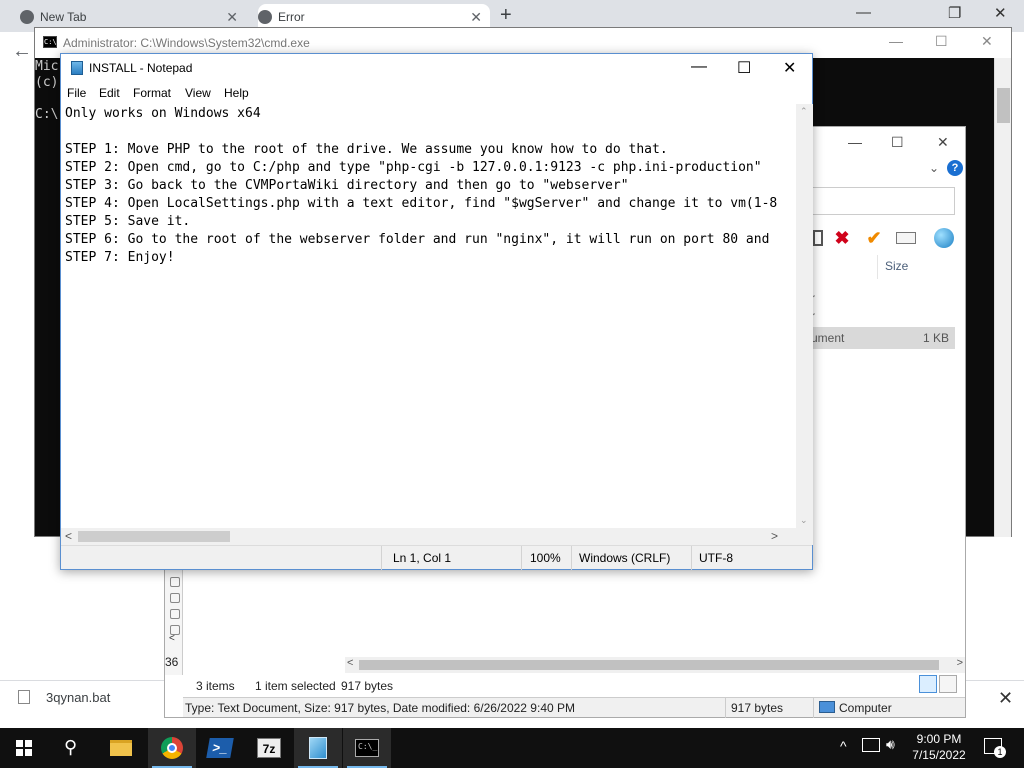 The width and height of the screenshot is (1024, 768). What do you see at coordinates (716, 558) in the screenshot?
I see `encoding: UTF-8` at bounding box center [716, 558].